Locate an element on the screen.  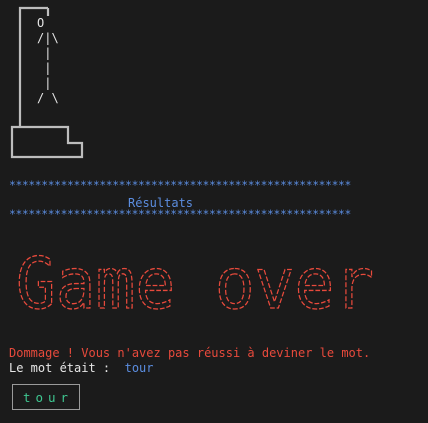
revealed-word-box: tour is located at coordinates (46, 397).